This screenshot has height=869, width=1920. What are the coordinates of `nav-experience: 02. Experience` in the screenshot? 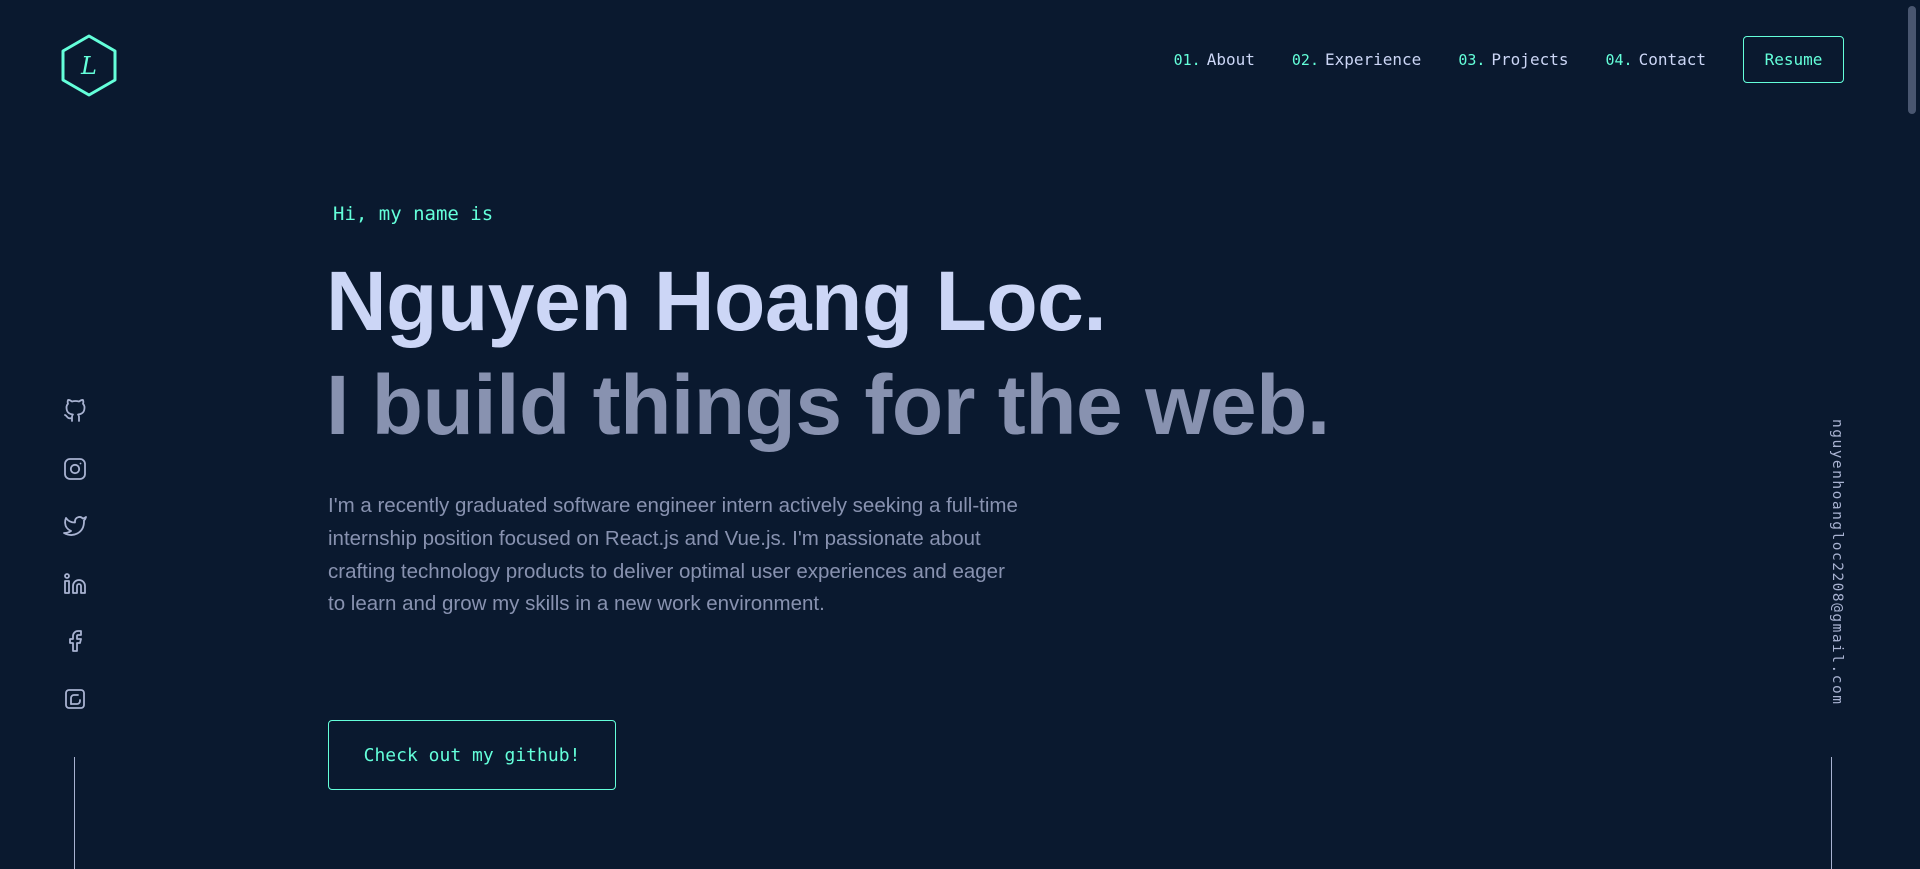 It's located at (1356, 59).